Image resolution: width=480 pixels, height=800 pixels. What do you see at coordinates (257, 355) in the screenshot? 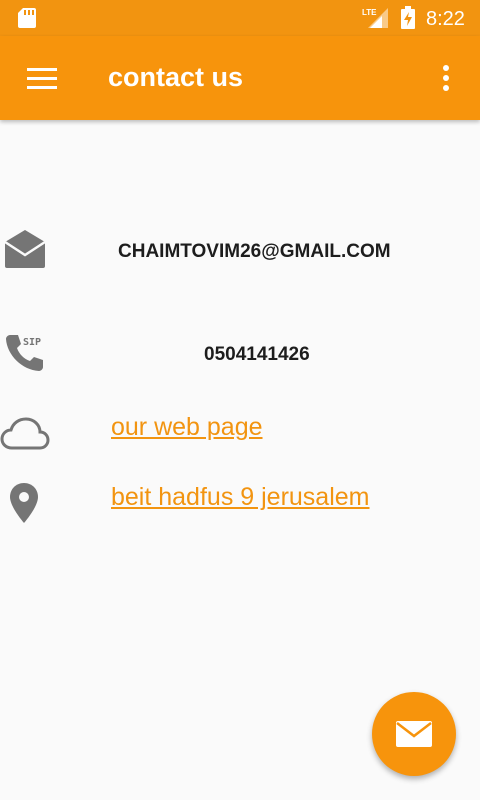
I see `phone-text: 0504141426` at bounding box center [257, 355].